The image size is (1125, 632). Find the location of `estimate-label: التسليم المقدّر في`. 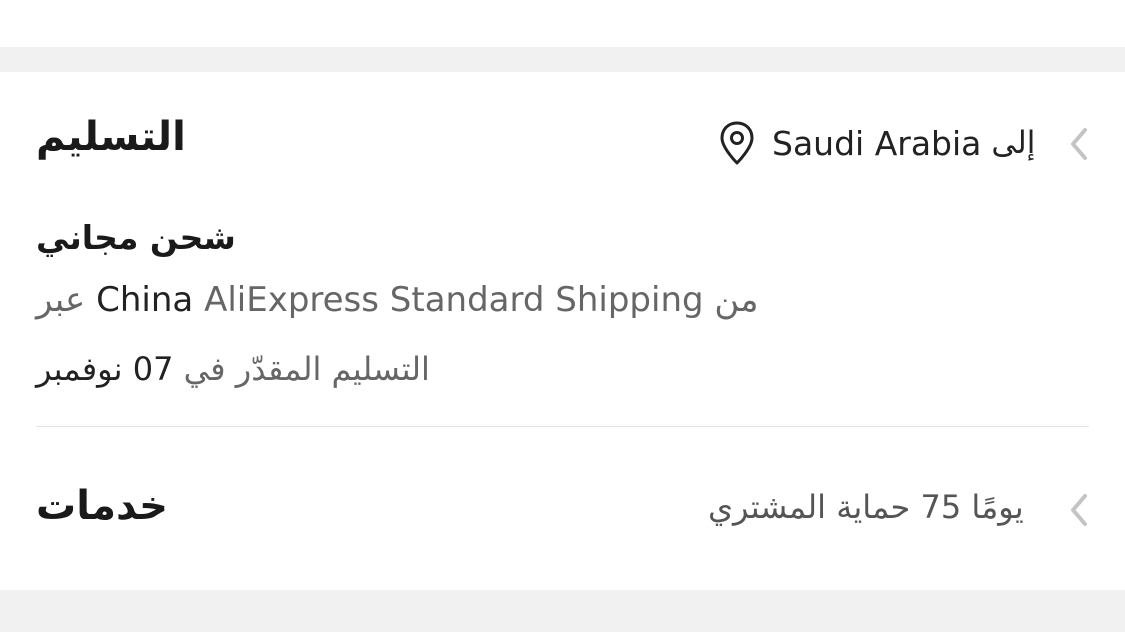

estimate-label: التسليم المقدّر في is located at coordinates (306, 369).